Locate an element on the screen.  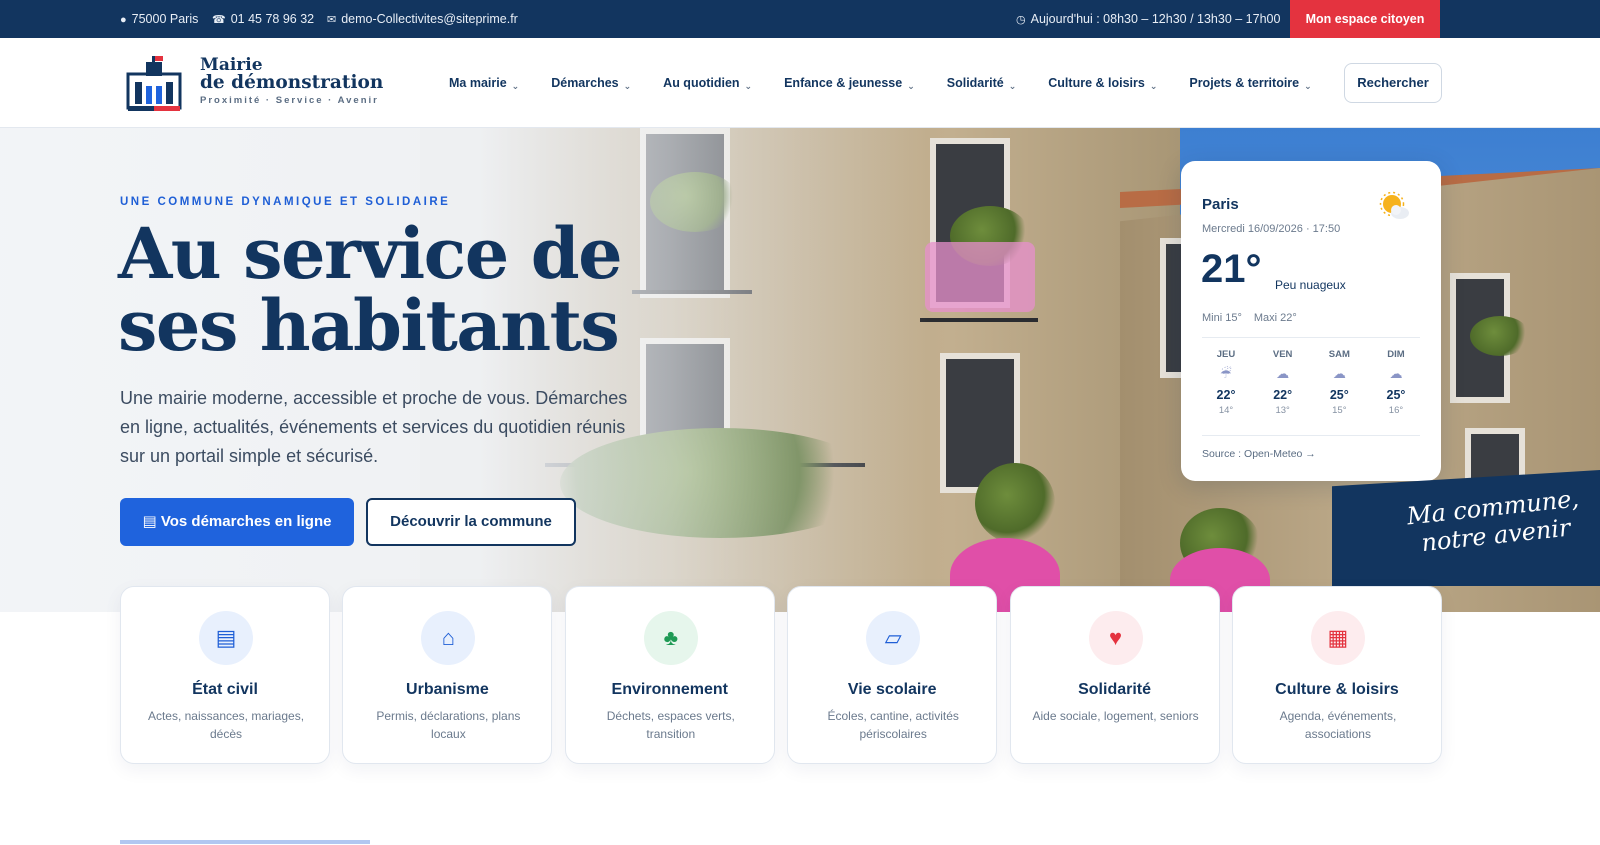
nav-projets-territoire: Projets & territoire ⌄ is located at coordinates (1250, 83).